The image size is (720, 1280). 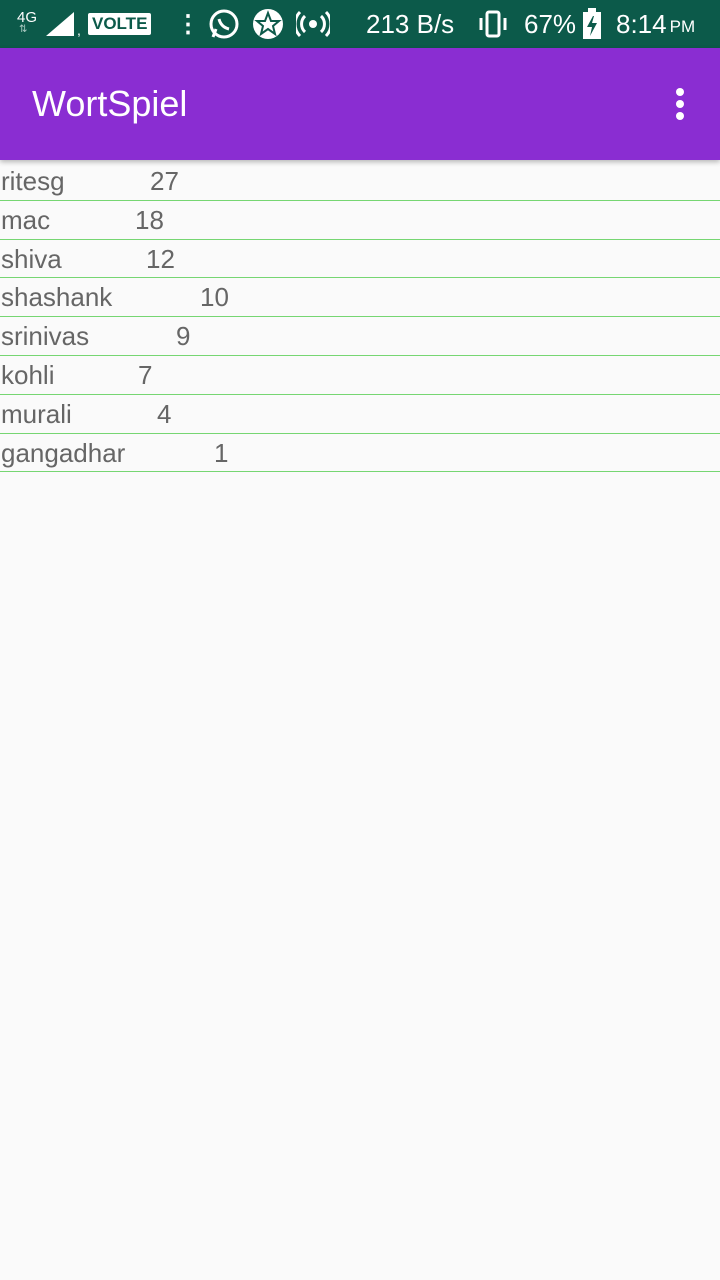 What do you see at coordinates (164, 181) in the screenshot?
I see `player-score: 27` at bounding box center [164, 181].